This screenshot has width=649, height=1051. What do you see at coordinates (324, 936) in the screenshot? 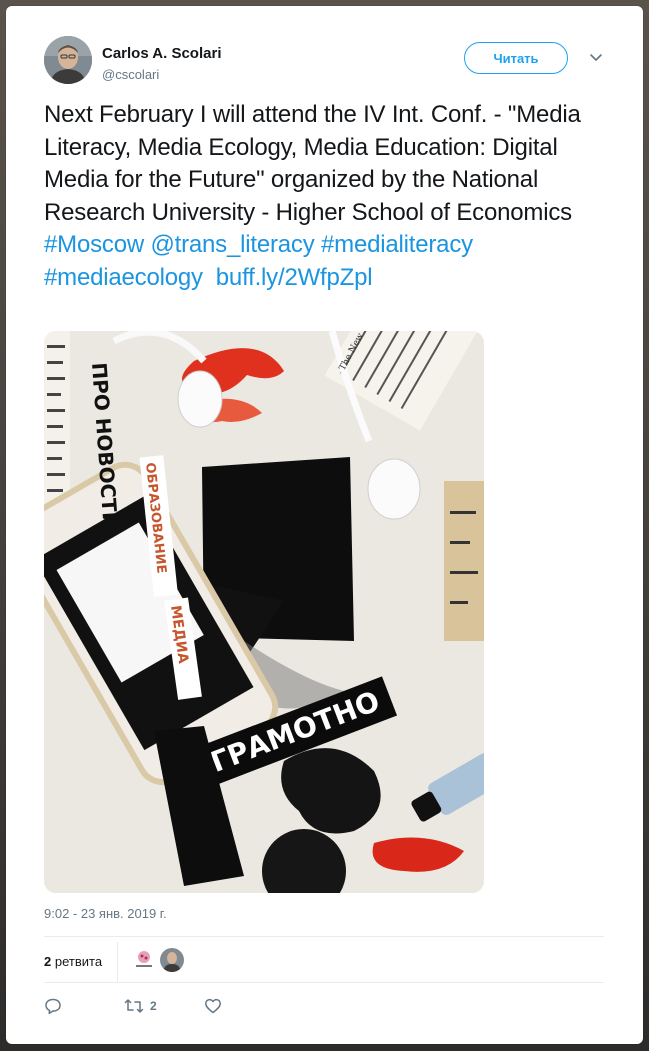
I see `divider-top` at bounding box center [324, 936].